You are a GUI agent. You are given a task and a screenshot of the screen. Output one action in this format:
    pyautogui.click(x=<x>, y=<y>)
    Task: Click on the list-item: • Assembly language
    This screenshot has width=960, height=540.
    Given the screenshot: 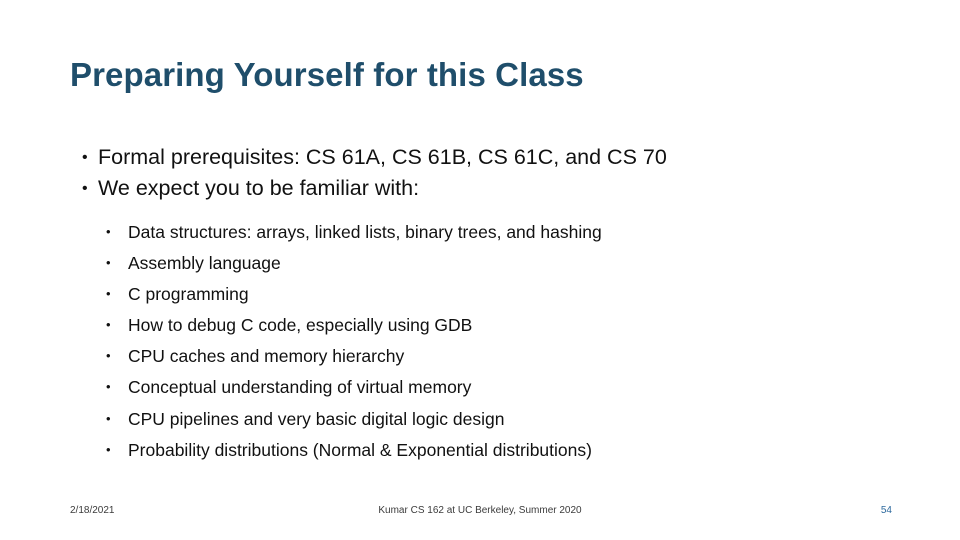 What is the action you would take?
    pyautogui.click(x=503, y=263)
    